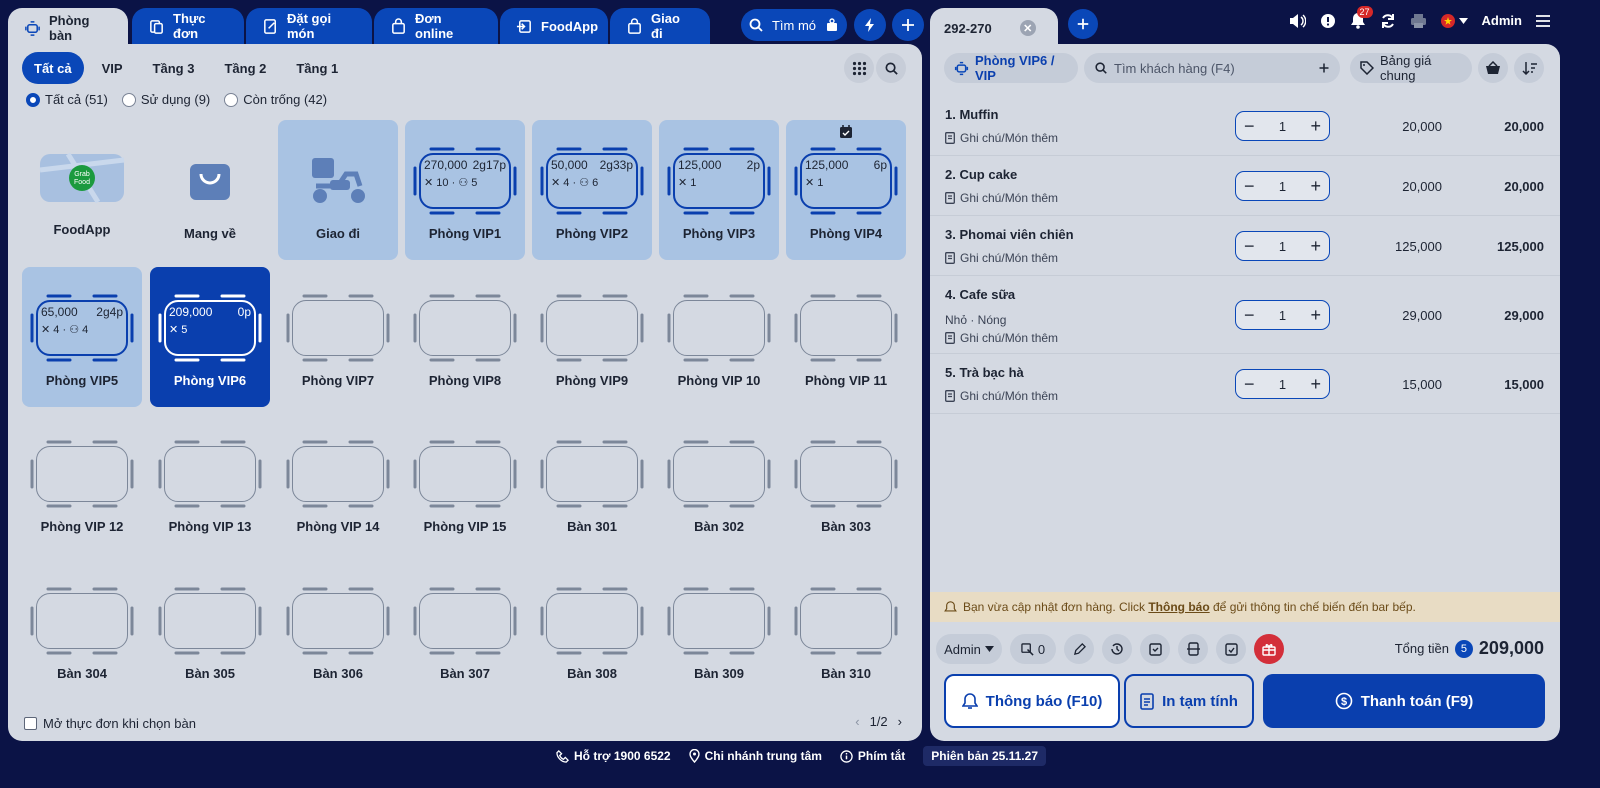 Image resolution: width=1600 pixels, height=788 pixels. Describe the element at coordinates (846, 630) in the screenshot. I see `table-card: Bàn 310` at that location.